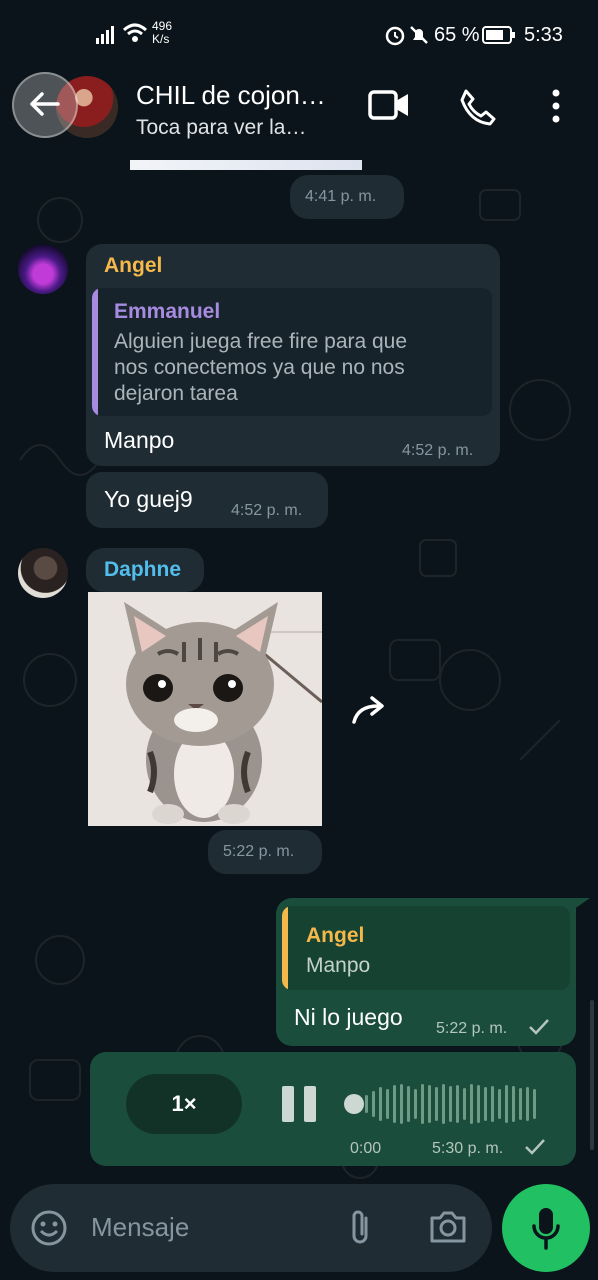 The height and width of the screenshot is (1280, 598). Describe the element at coordinates (447, 1104) in the screenshot. I see `voice-waveform` at that location.